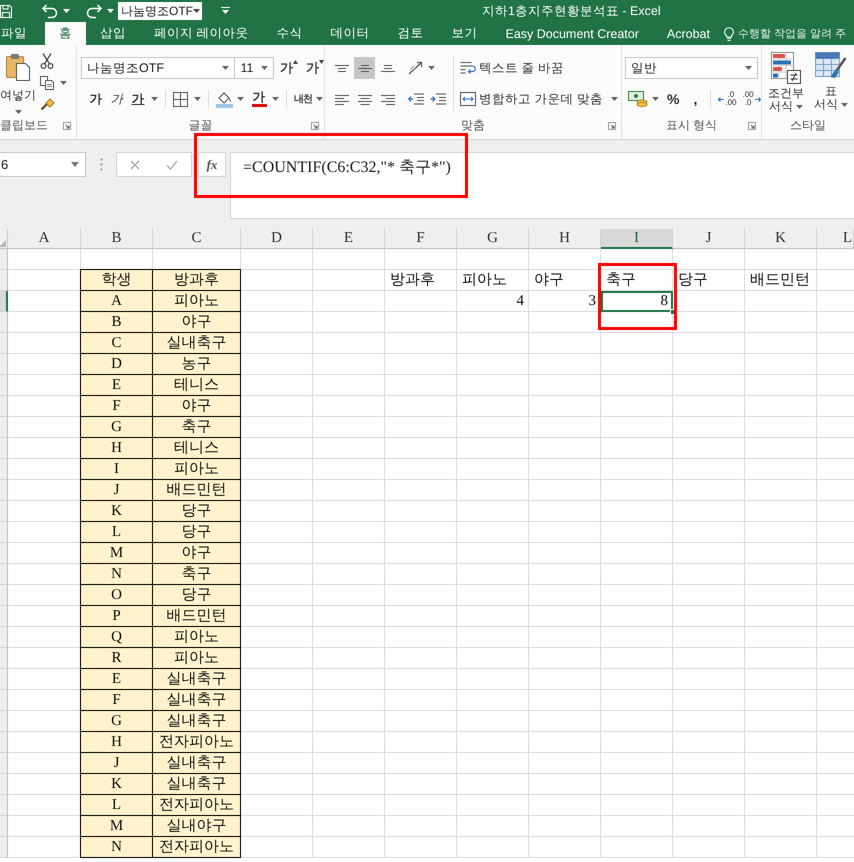 This screenshot has width=854, height=862. What do you see at coordinates (277, 239) in the screenshot?
I see `column-header: D` at bounding box center [277, 239].